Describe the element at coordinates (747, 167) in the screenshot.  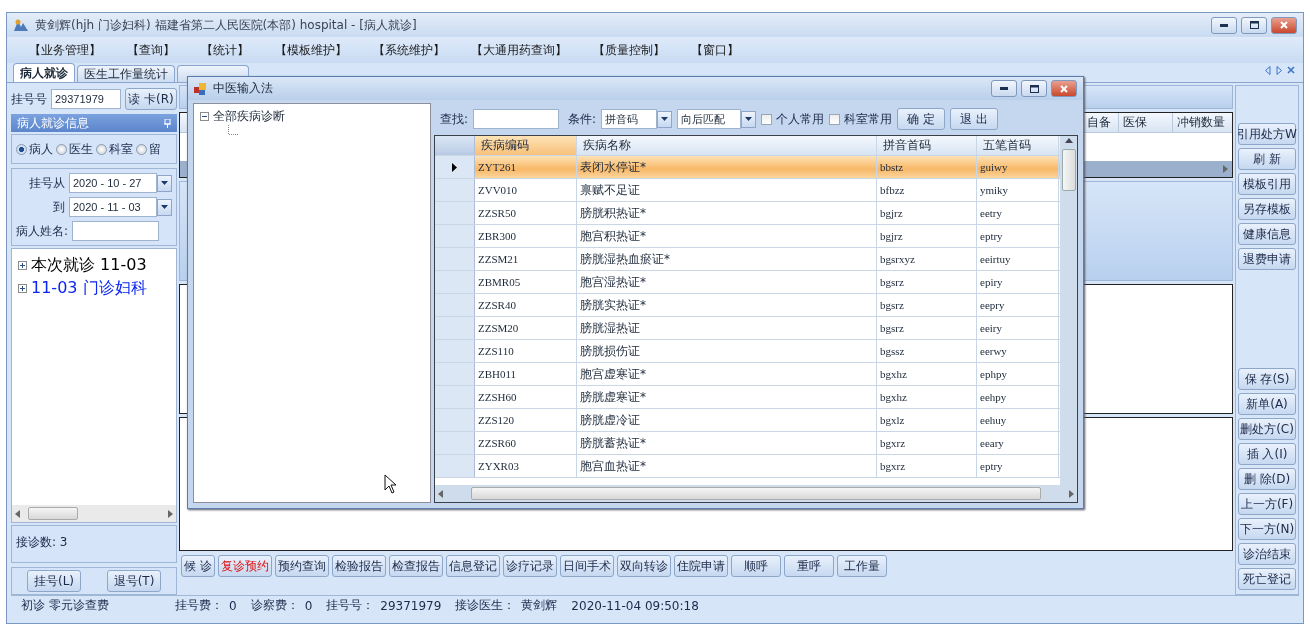
I see `table-row: ZYT261 表闭水停证* bbstz guiwy` at that location.